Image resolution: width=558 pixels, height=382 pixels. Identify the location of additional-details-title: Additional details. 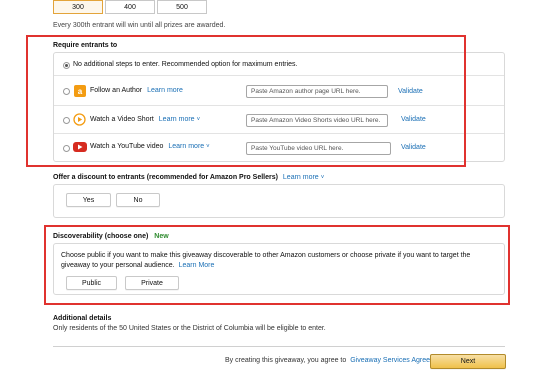
(82, 318).